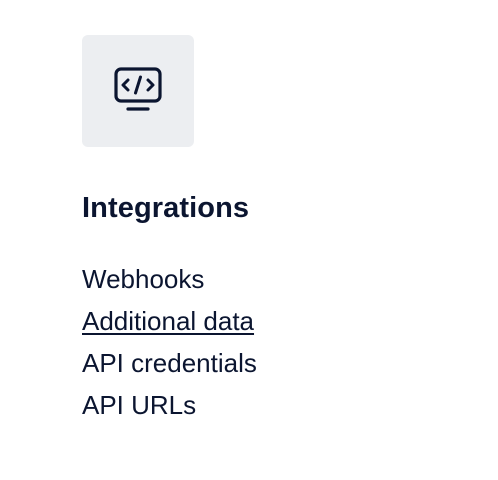 This screenshot has height=480, width=498. Describe the element at coordinates (143, 279) in the screenshot. I see `webhooks-link: Webhooks` at that location.